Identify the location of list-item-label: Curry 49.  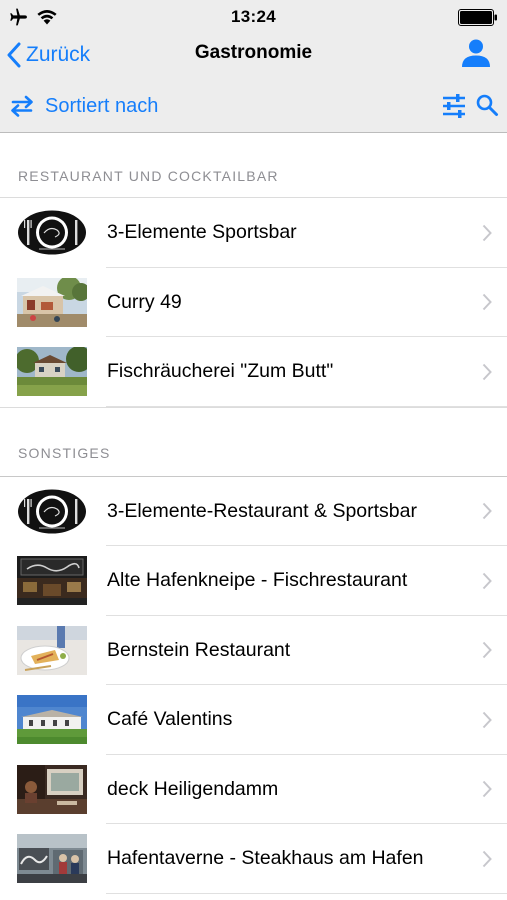
(144, 301).